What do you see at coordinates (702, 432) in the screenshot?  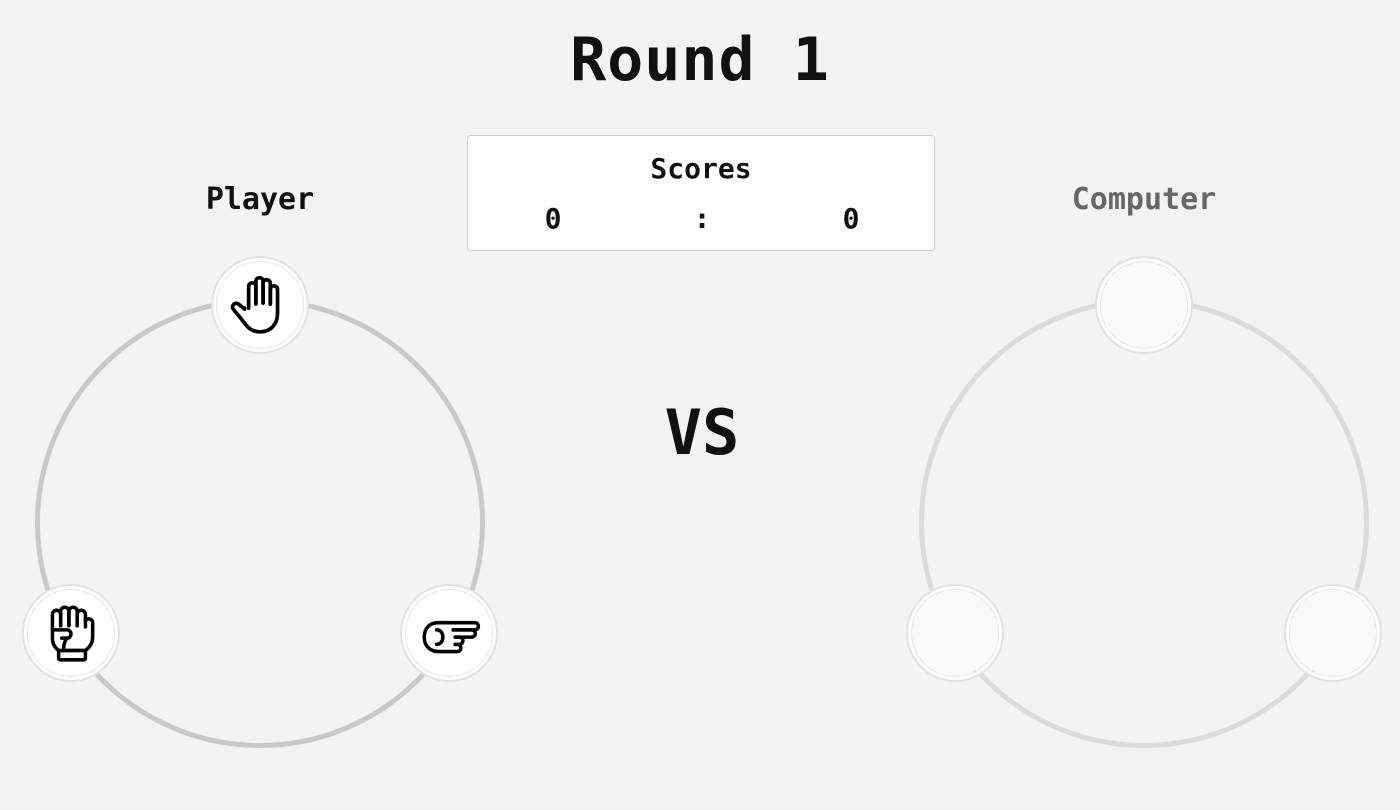 I see `vs-label: VS` at bounding box center [702, 432].